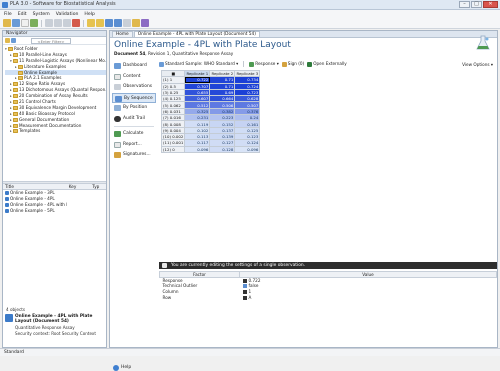 The width and height of the screenshot is (500, 371). Describe the element at coordinates (136, 23) in the screenshot. I see `lock-icon` at that location.